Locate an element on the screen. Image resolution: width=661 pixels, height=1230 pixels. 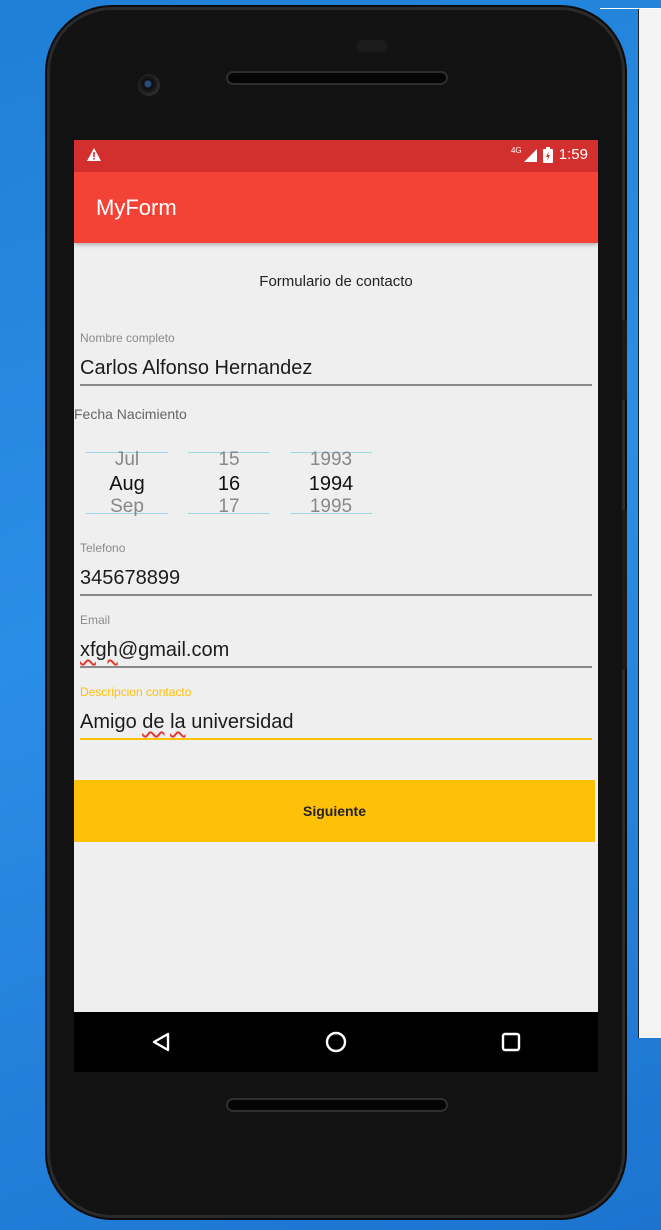
description-underline is located at coordinates (336, 739).